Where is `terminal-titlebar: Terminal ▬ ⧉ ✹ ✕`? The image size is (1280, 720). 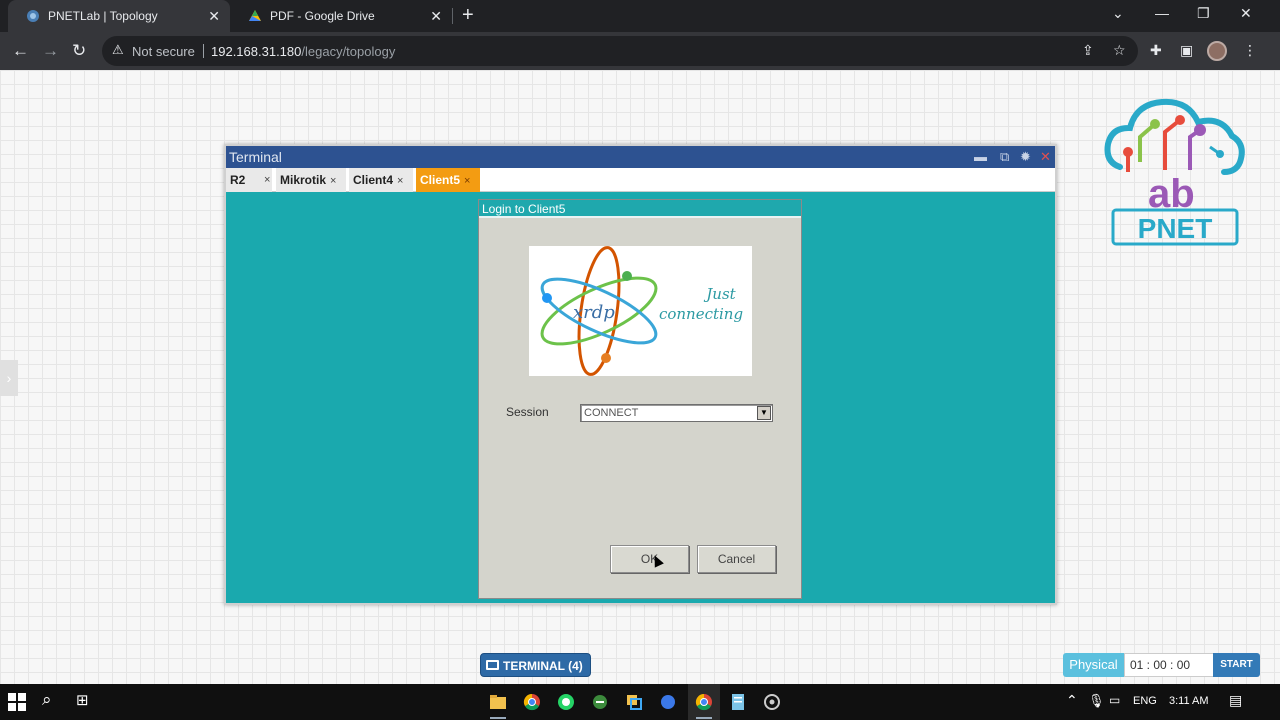 terminal-titlebar: Terminal ▬ ⧉ ✹ ✕ is located at coordinates (640, 157).